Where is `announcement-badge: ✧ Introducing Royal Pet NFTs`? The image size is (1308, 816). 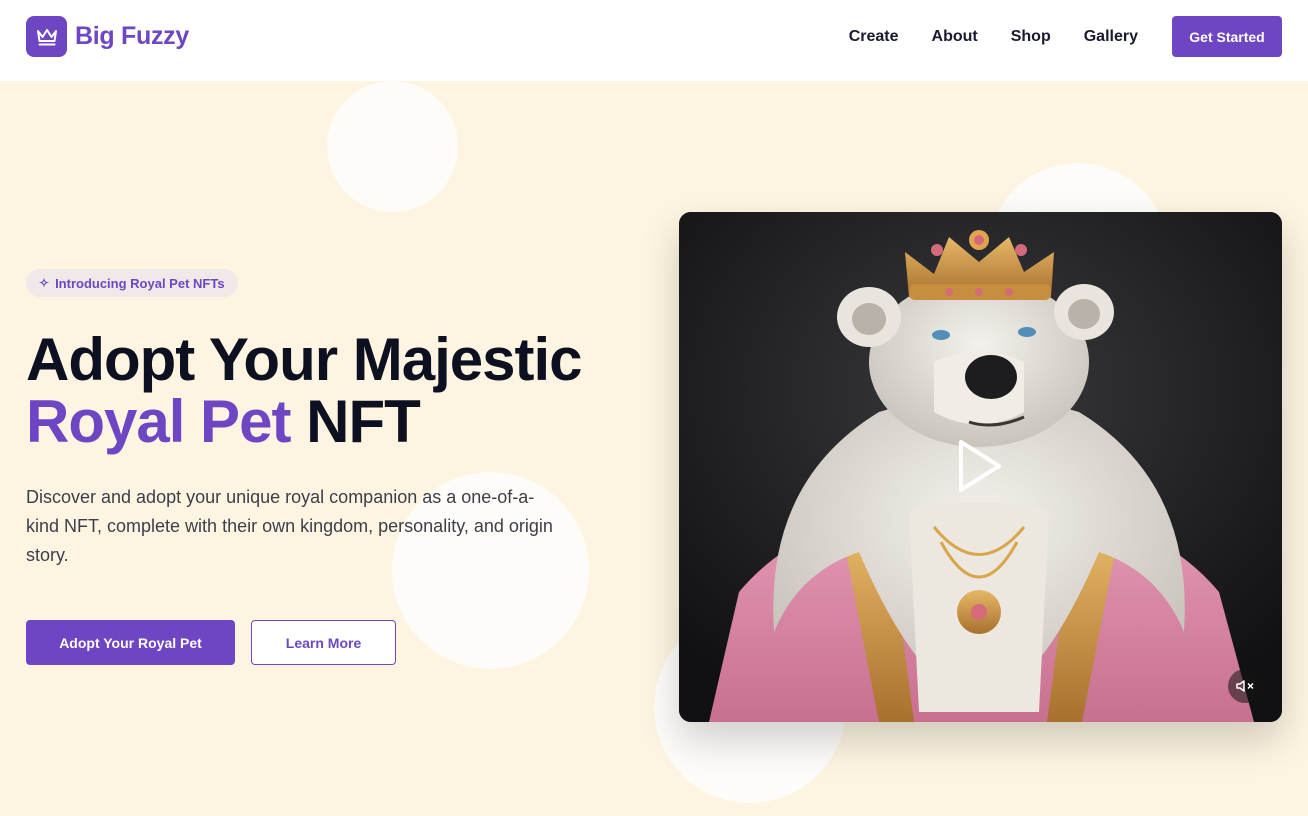
announcement-badge: ✧ Introducing Royal Pet NFTs is located at coordinates (132, 283).